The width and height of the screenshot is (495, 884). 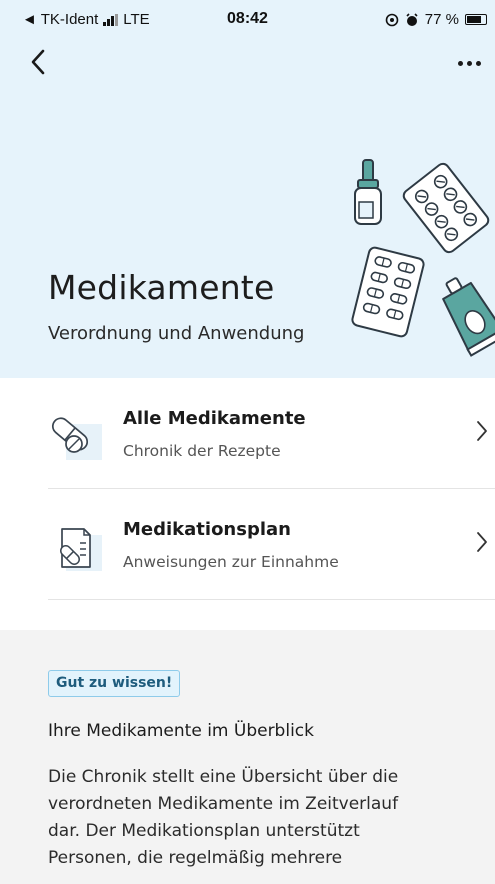 I want to click on menu-item-subtitle: Chronik der Rezepte, so click(x=202, y=451).